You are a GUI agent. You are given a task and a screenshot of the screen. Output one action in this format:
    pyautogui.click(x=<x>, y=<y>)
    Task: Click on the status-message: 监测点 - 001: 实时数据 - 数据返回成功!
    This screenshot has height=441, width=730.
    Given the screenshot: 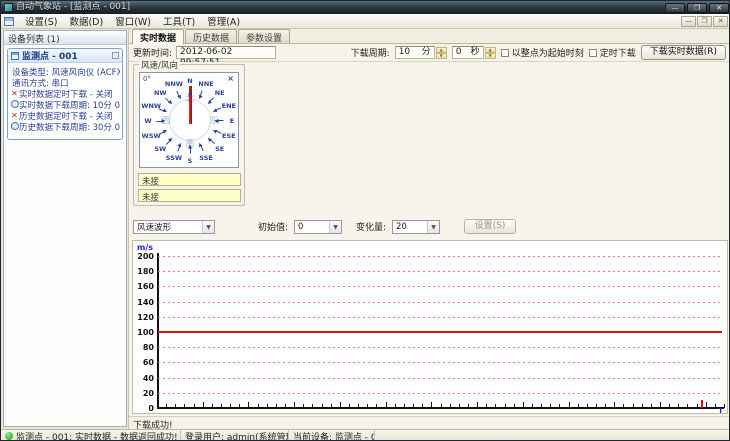 What is the action you would take?
    pyautogui.click(x=97, y=436)
    